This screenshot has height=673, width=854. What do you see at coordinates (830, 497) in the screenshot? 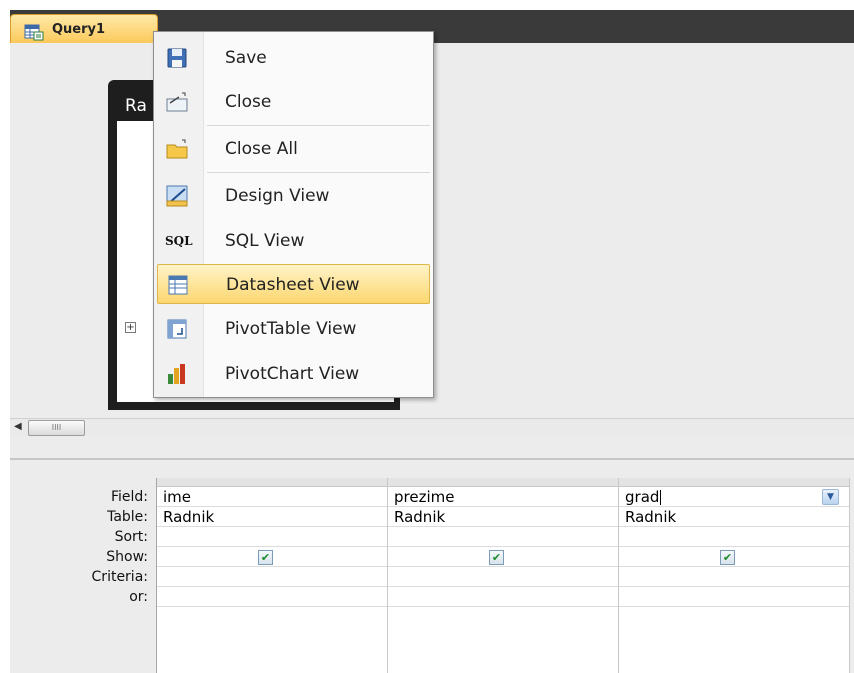
I see `dropdown-arrow-icon: ▼` at bounding box center [830, 497].